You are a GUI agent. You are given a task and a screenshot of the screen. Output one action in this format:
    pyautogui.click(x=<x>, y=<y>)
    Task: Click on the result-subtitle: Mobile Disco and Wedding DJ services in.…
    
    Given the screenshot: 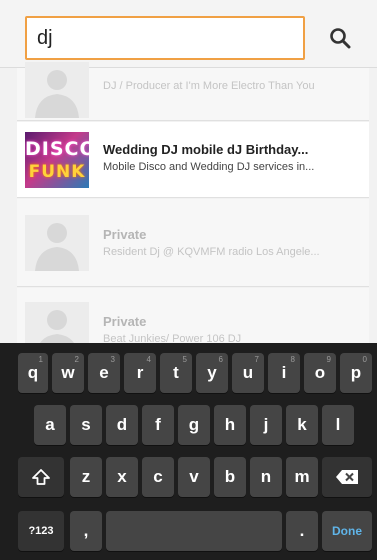 What is the action you would take?
    pyautogui.click(x=209, y=167)
    